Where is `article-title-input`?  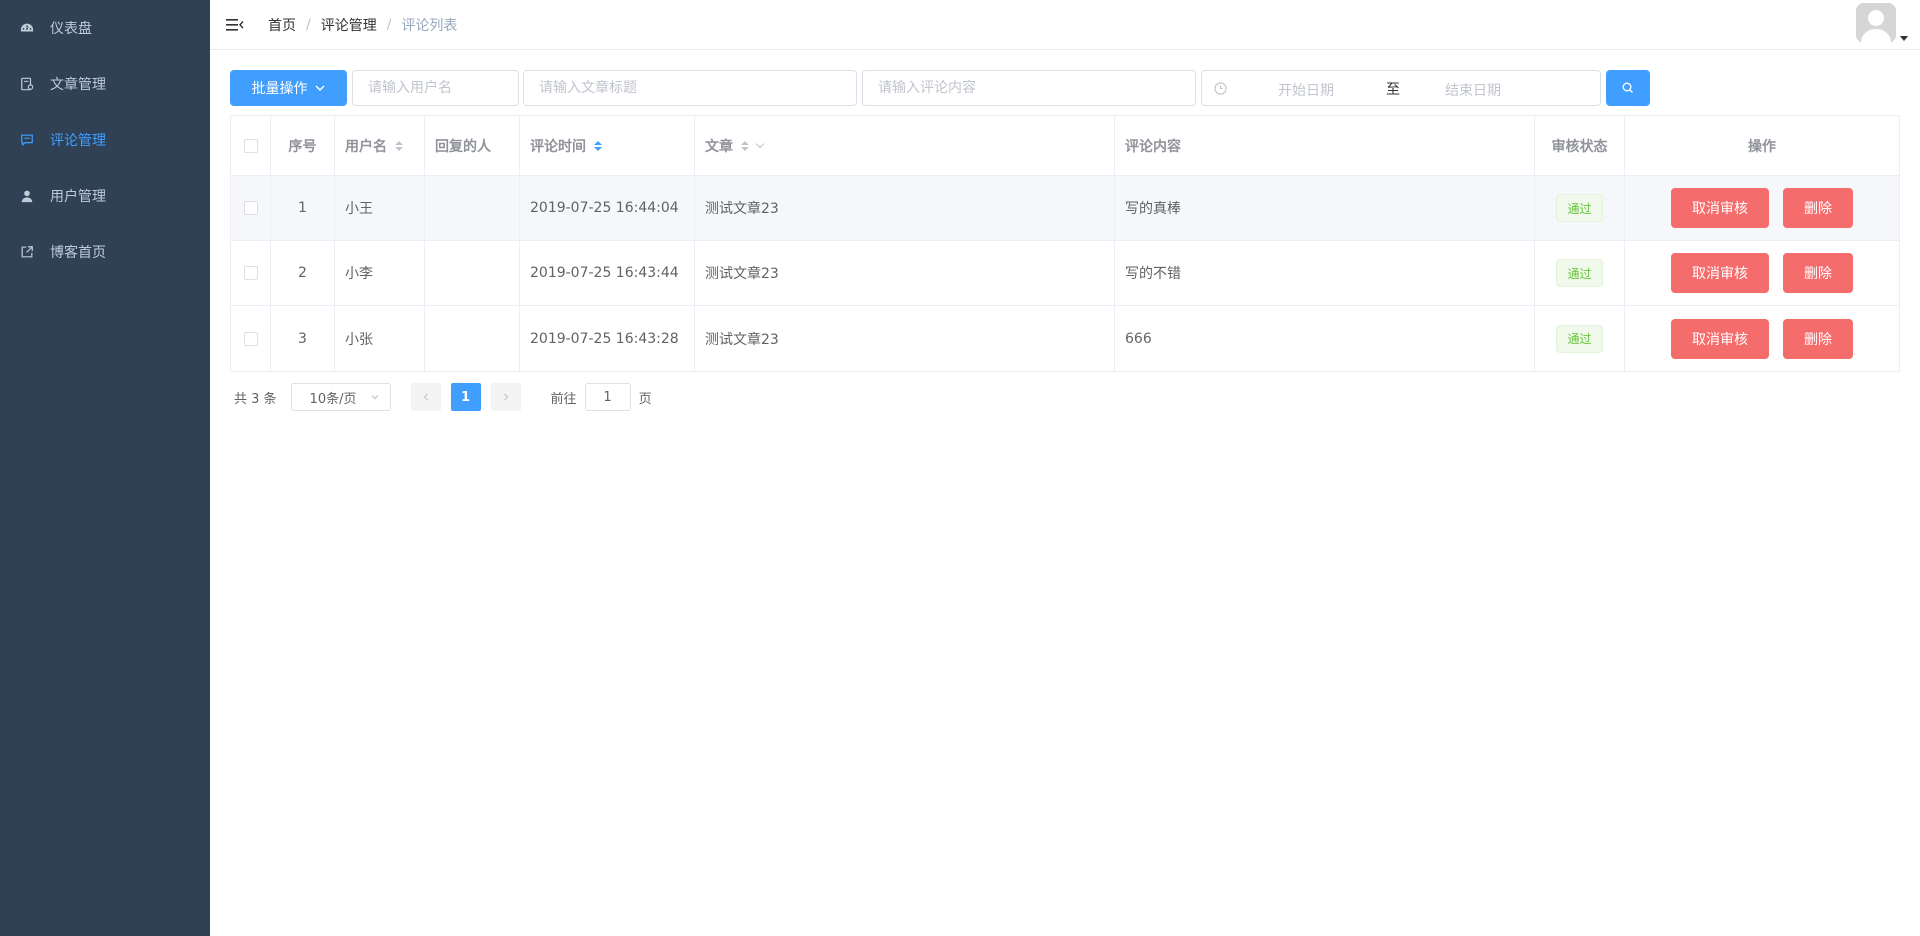 article-title-input is located at coordinates (690, 88).